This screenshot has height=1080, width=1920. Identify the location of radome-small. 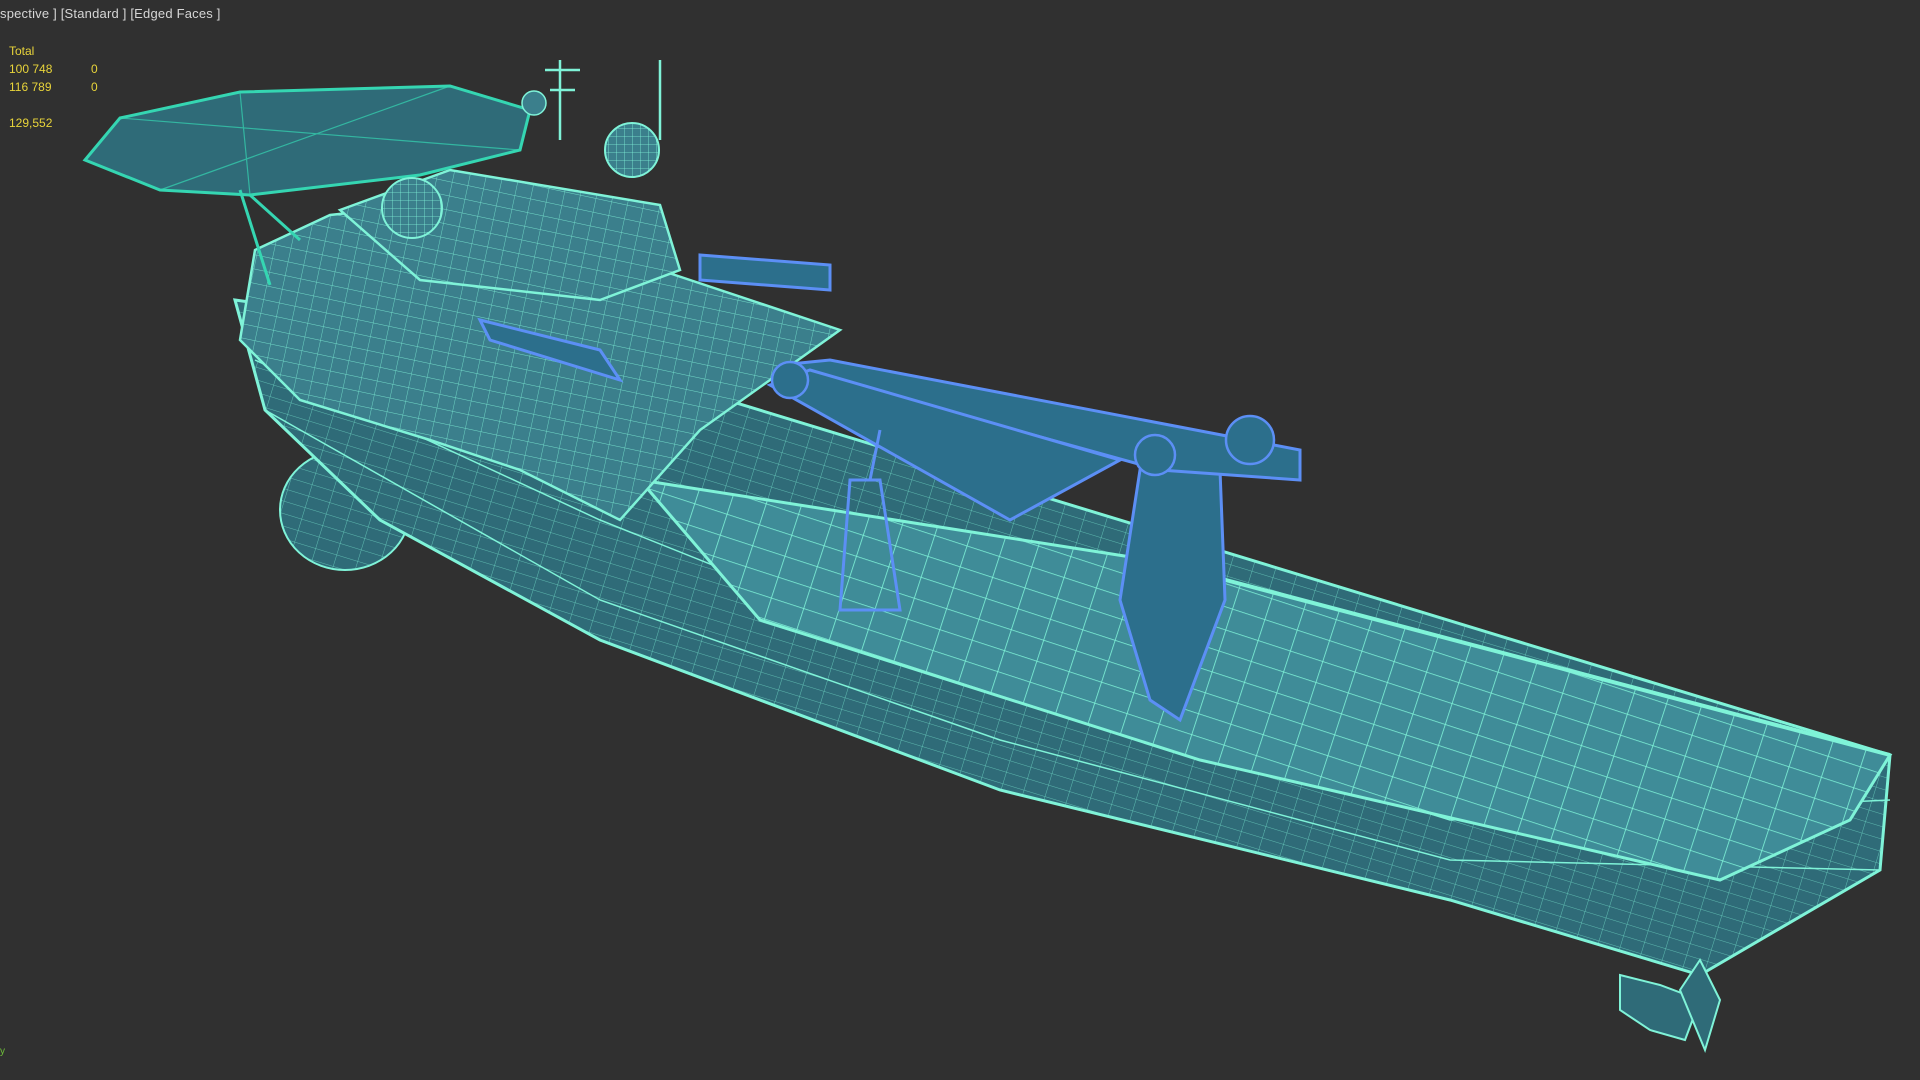
(534, 103).